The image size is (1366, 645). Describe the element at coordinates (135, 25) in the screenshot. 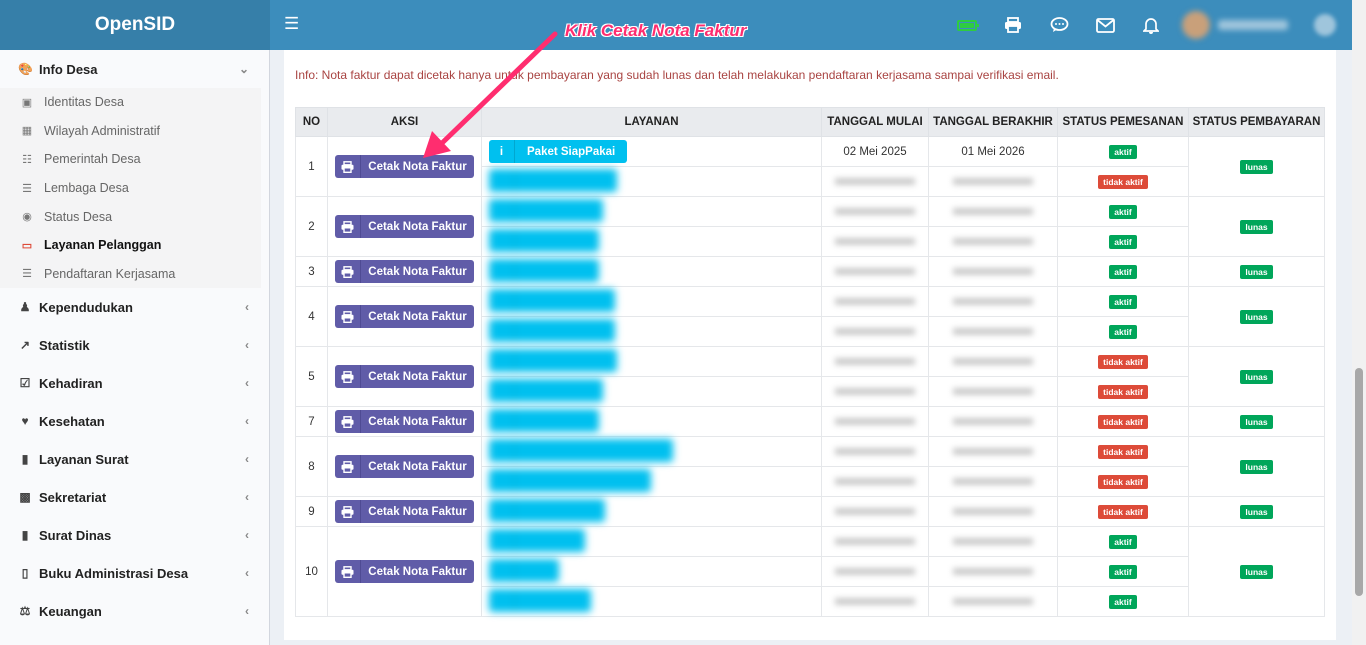

I see `brand-logo: OpenSID` at that location.